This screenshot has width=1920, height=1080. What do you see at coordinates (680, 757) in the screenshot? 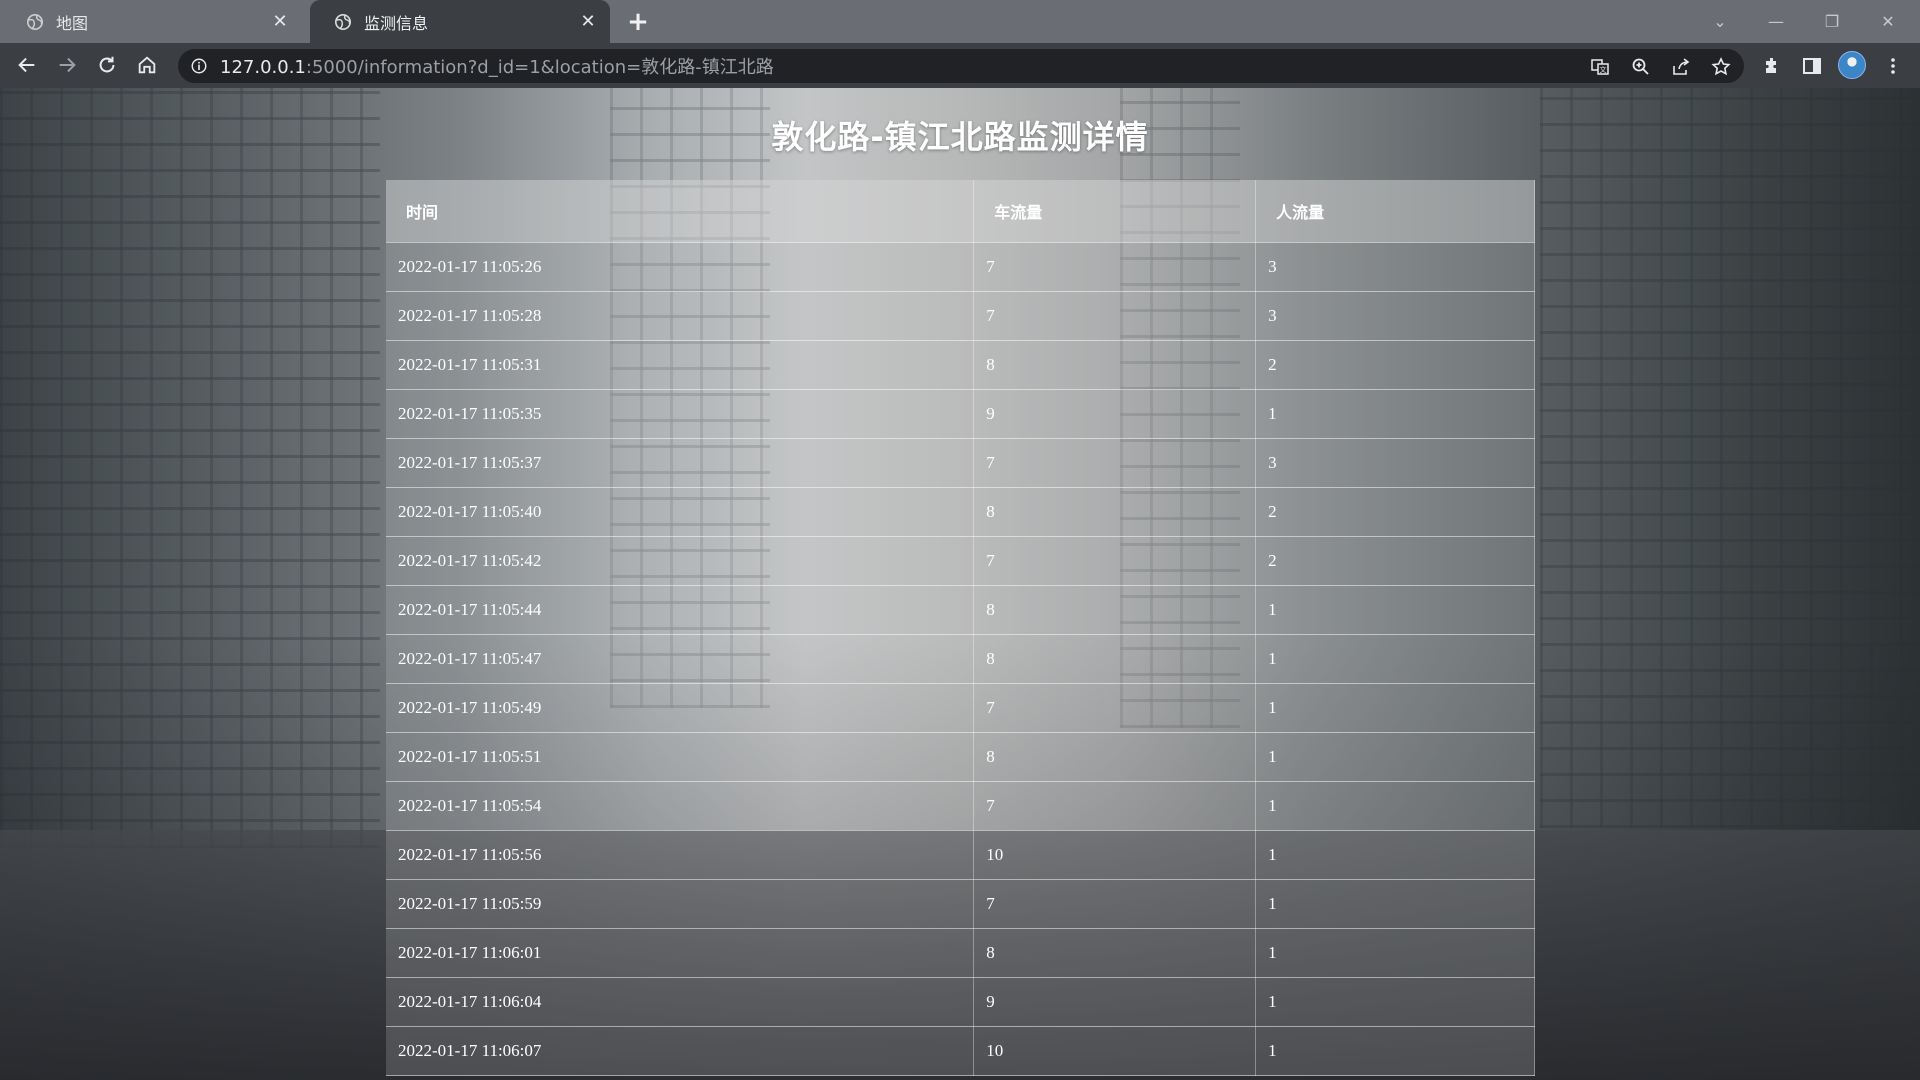
I see `cell-time: 2022-01-17 11:05:51` at bounding box center [680, 757].